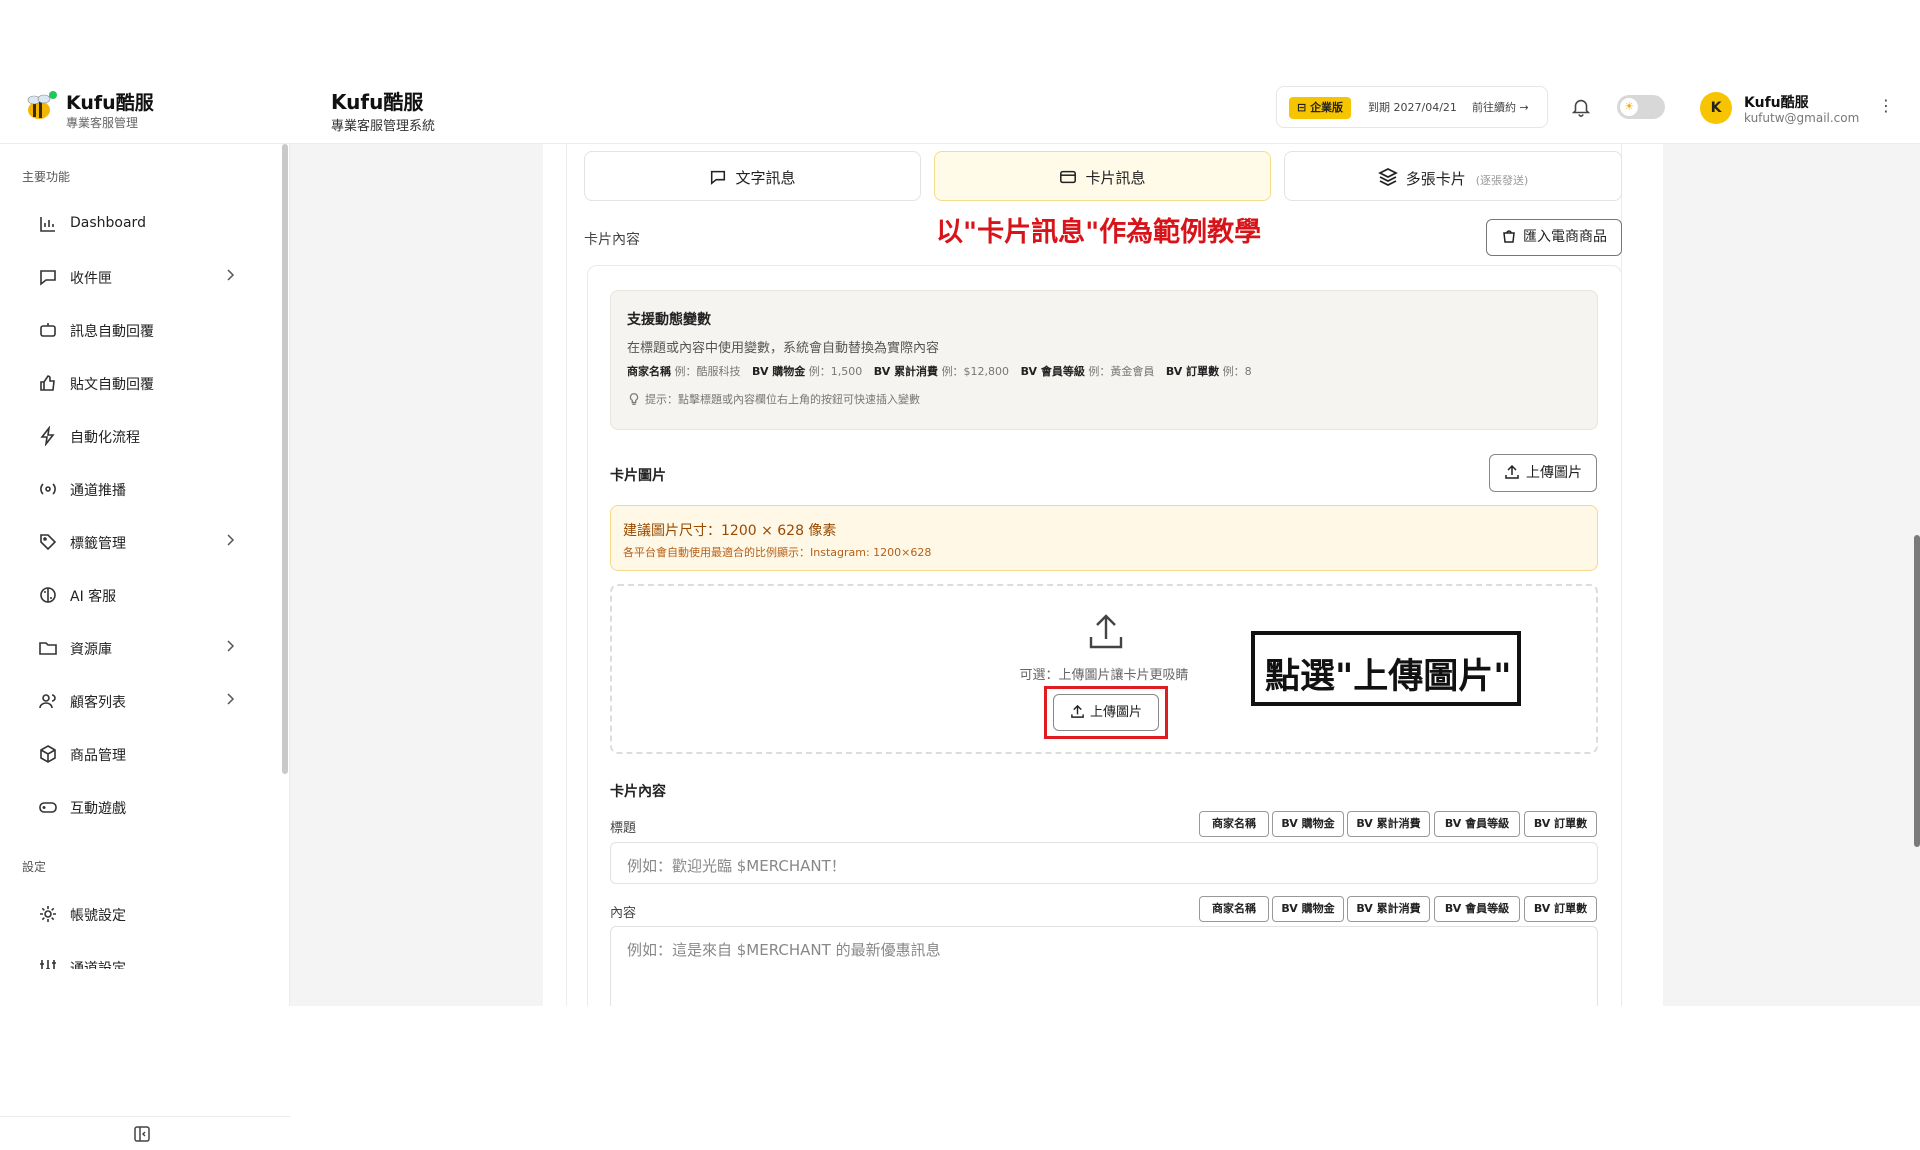 The height and width of the screenshot is (1150, 1920). What do you see at coordinates (612, 240) in the screenshot?
I see `card-content-label: 卡片內容` at bounding box center [612, 240].